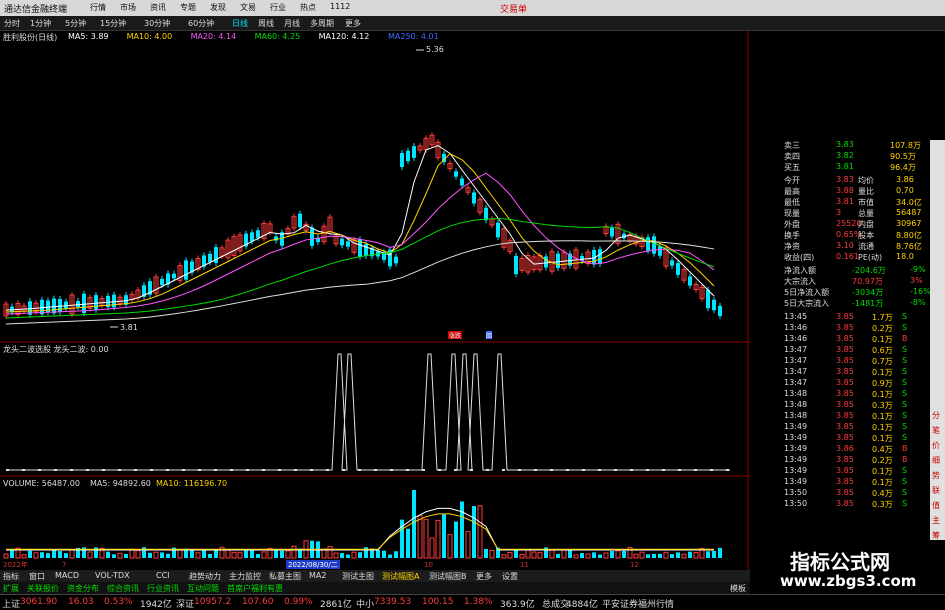  What do you see at coordinates (40, 23) in the screenshot?
I see `period-button: 1分钟` at bounding box center [40, 23].